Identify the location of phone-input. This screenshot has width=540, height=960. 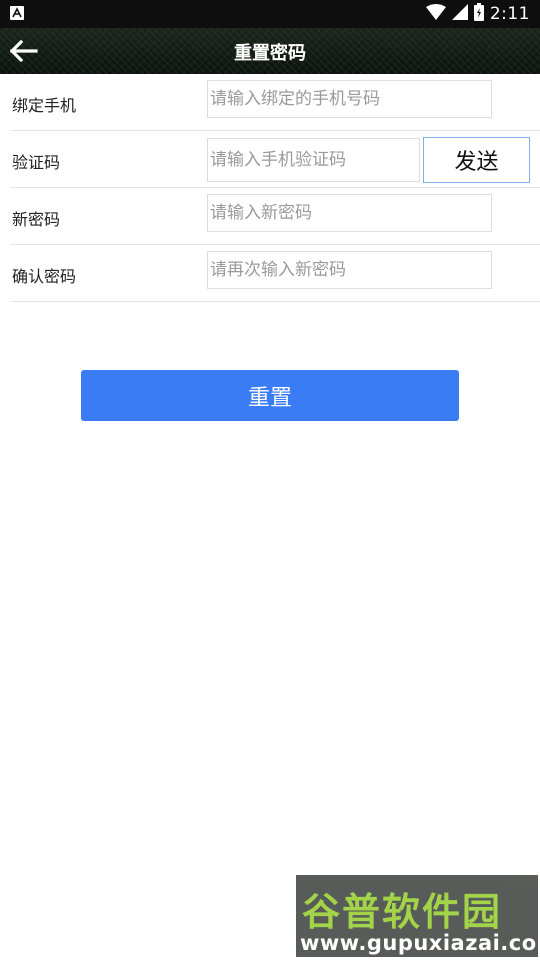
(349, 99).